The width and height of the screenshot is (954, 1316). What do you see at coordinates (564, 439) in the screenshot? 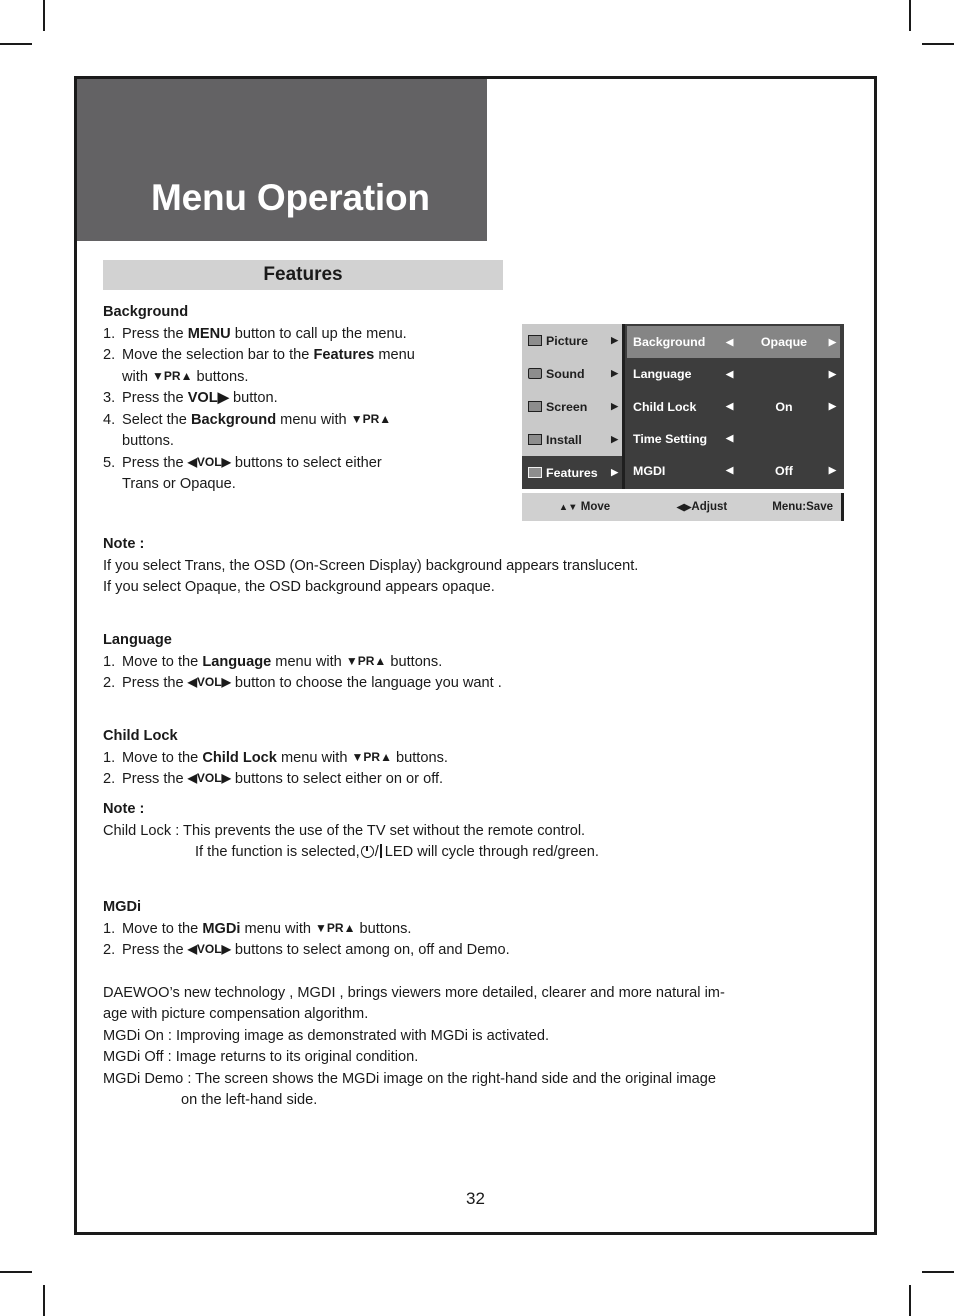
I see `osd-category-label: Install` at bounding box center [564, 439].